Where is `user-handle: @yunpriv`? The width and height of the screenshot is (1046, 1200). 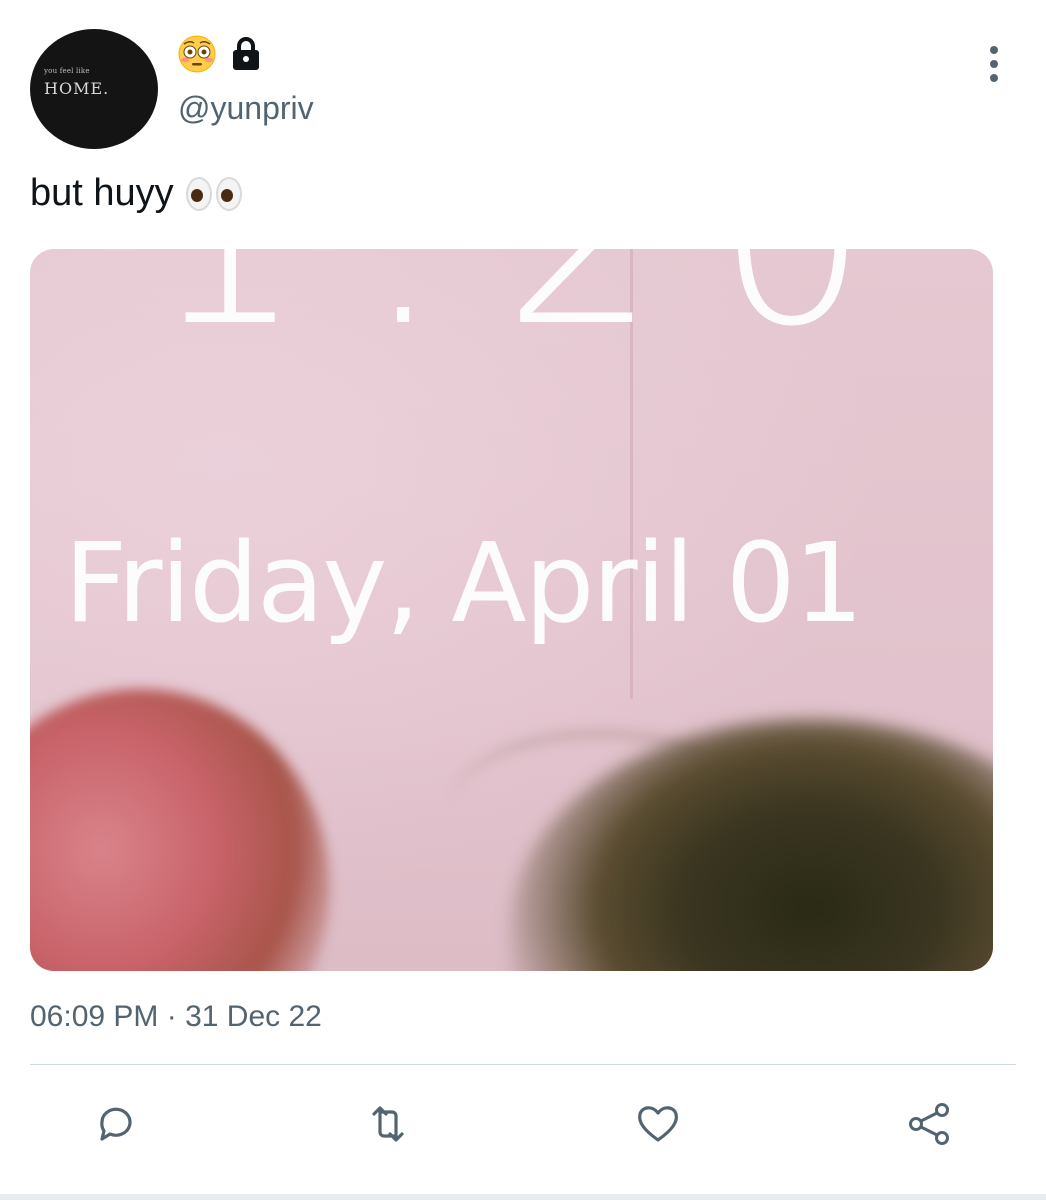
user-handle: @yunpriv is located at coordinates (246, 108).